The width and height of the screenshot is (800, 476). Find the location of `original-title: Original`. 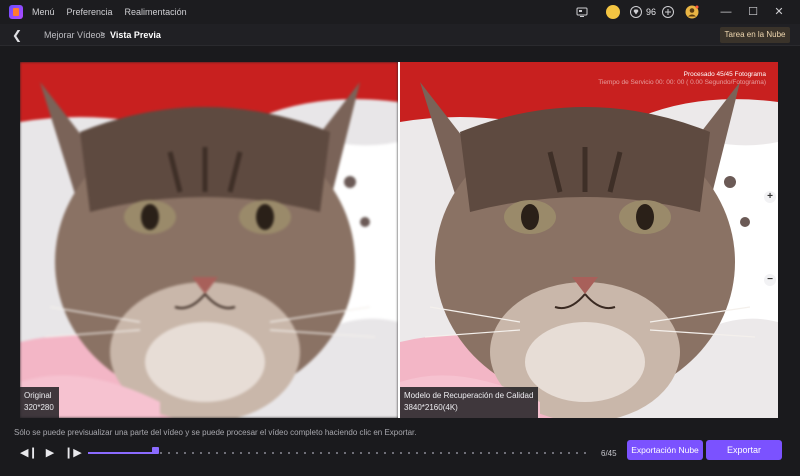

original-title: Original is located at coordinates (38, 395).